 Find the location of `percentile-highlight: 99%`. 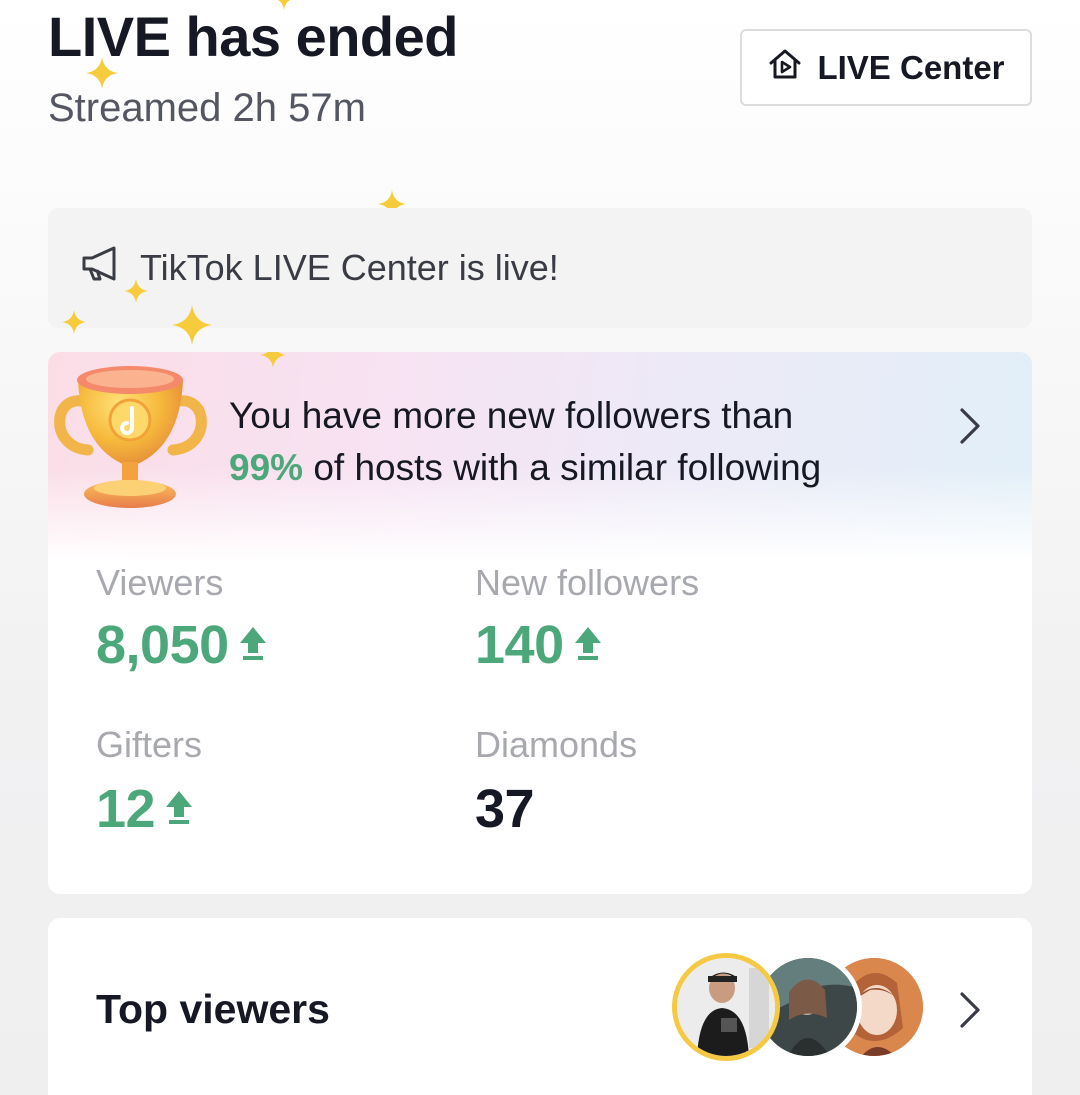

percentile-highlight: 99% is located at coordinates (266, 467).